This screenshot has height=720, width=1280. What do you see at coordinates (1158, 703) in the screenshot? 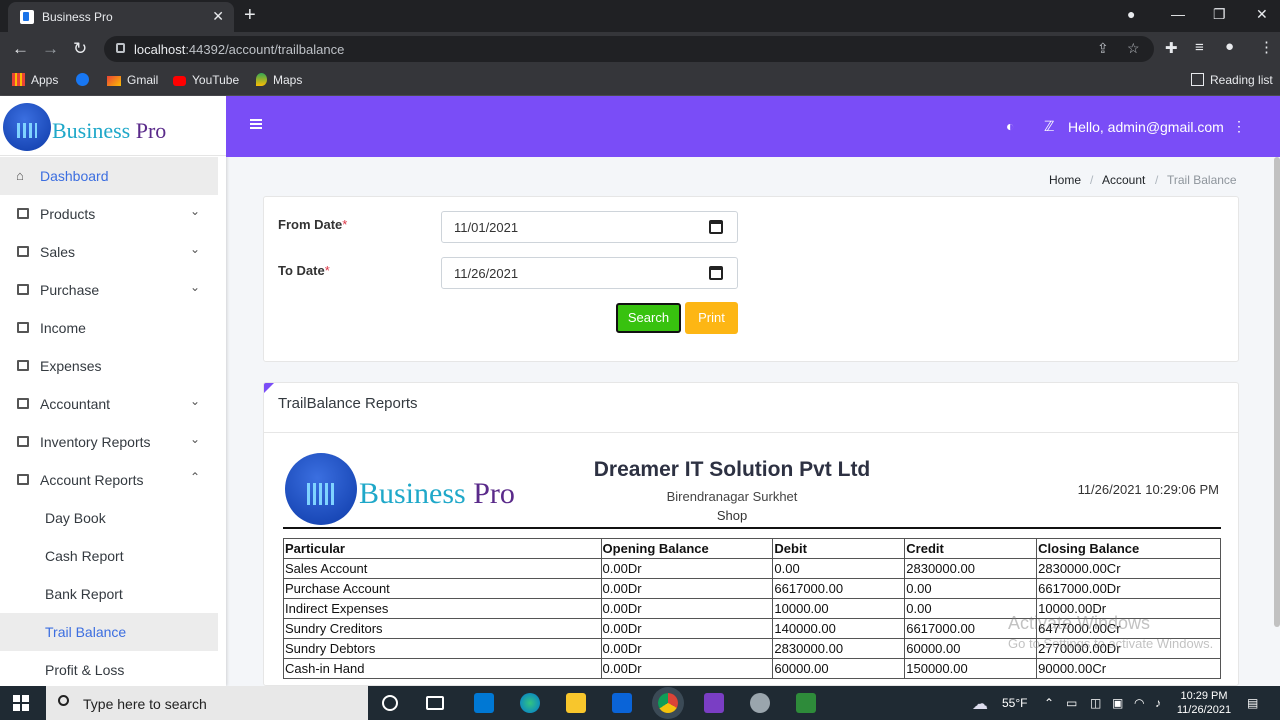
I see `volume-icon: ♪` at bounding box center [1158, 703].